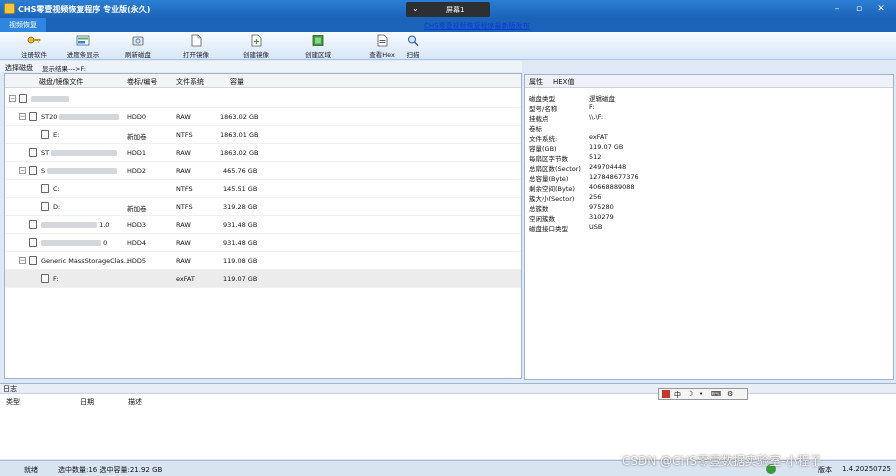 The width and height of the screenshot is (896, 476). Describe the element at coordinates (23, 25) in the screenshot. I see `tab-video-recovery: 视频恢复` at that location.